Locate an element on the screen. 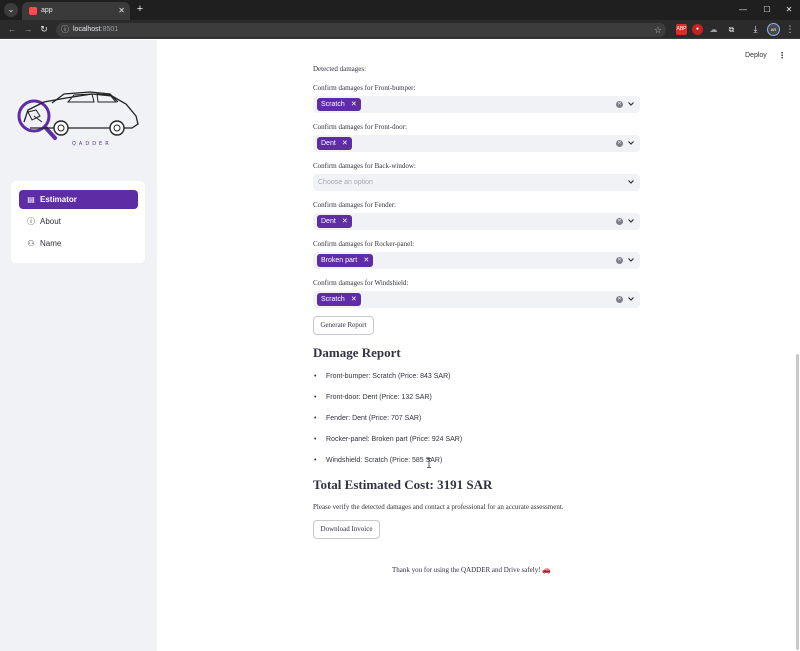  new-tab-plus-icon: + is located at coordinates (140, 9).